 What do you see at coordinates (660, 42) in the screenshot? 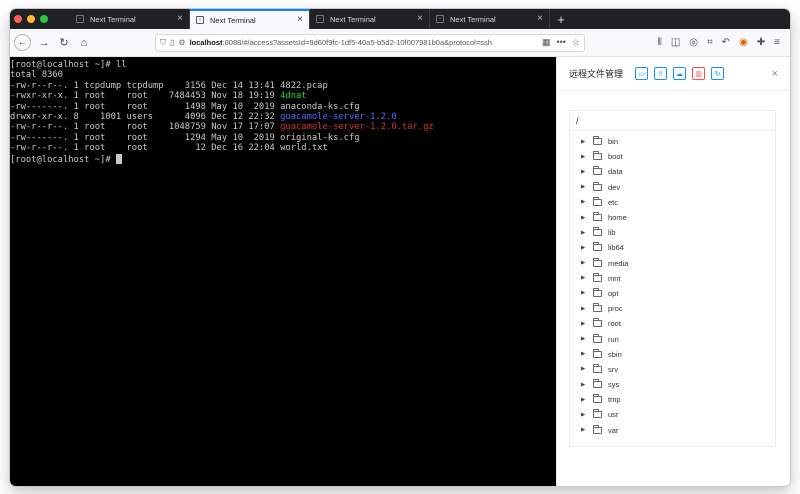
I see `library-icon: ⫴` at bounding box center [660, 42].